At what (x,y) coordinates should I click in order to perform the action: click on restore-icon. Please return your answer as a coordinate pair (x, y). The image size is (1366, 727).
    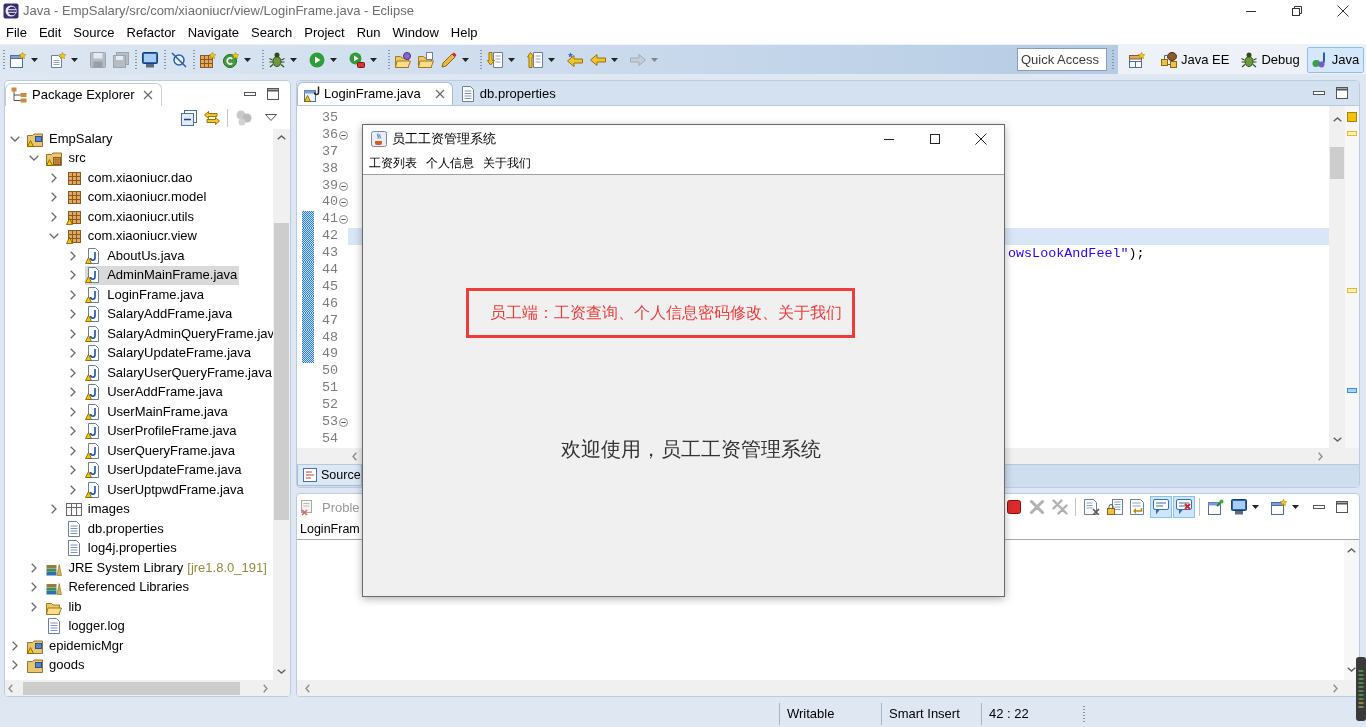
    Looking at the image, I should click on (1297, 11).